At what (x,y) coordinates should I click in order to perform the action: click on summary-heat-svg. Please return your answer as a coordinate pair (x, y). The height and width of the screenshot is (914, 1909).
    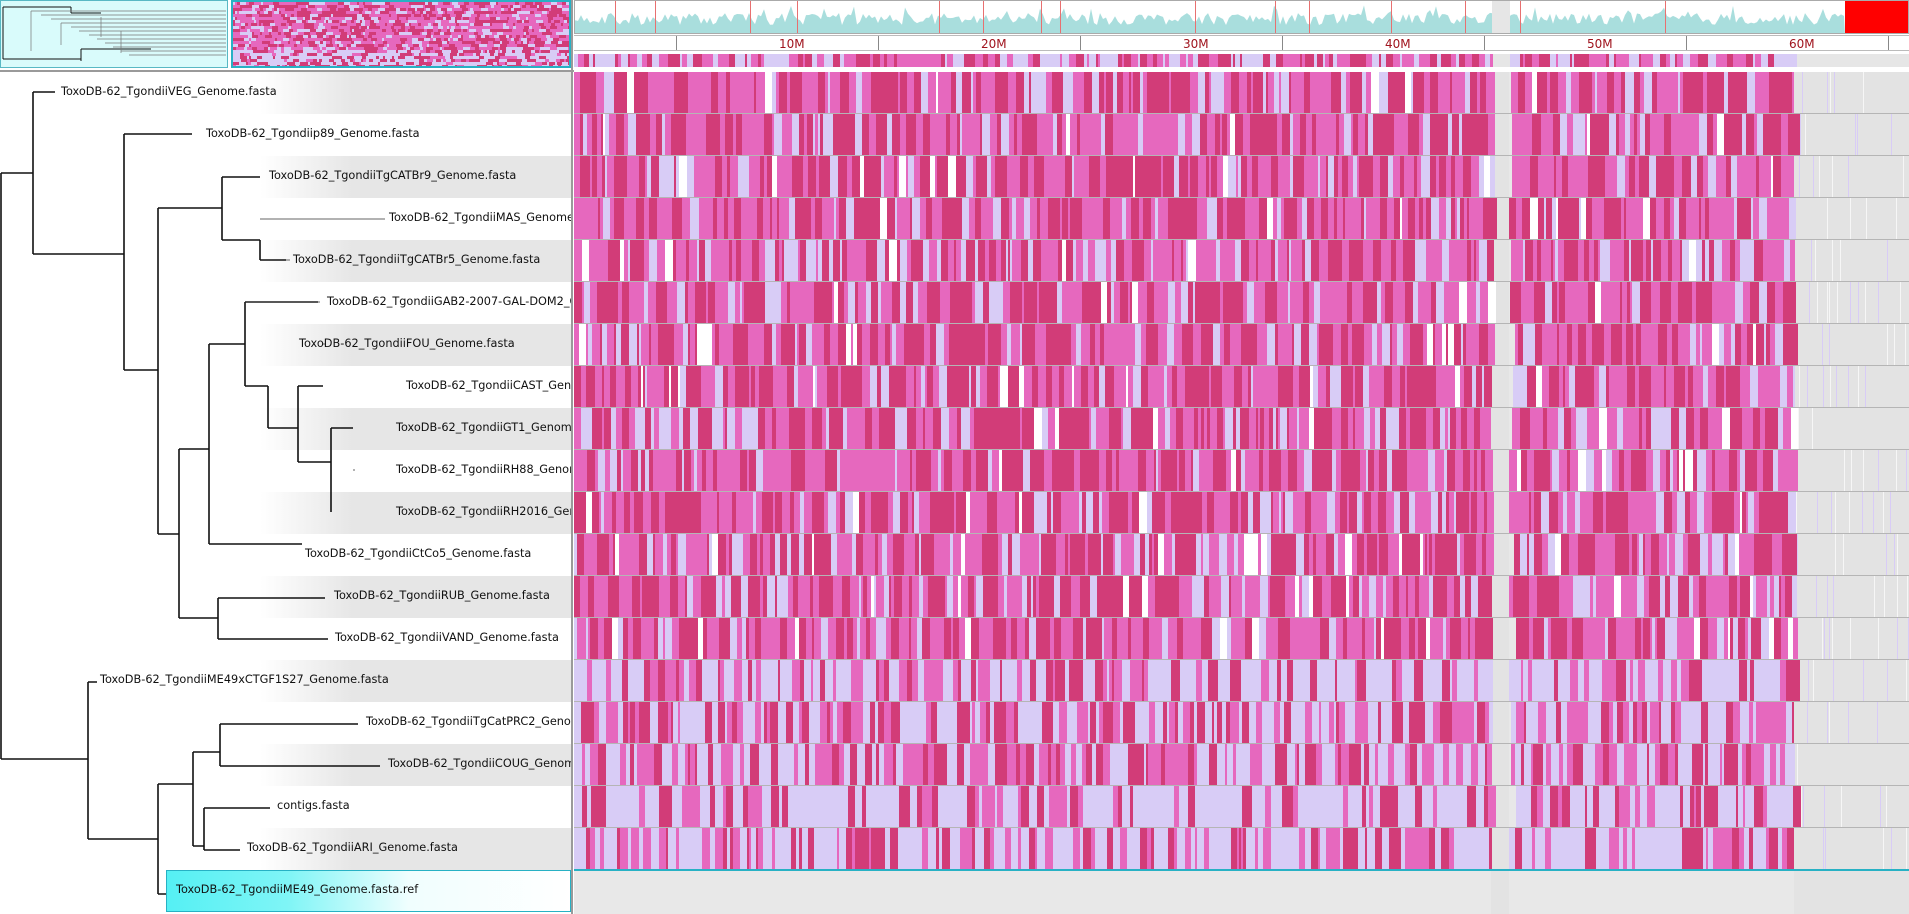
    Looking at the image, I should click on (1241, 60).